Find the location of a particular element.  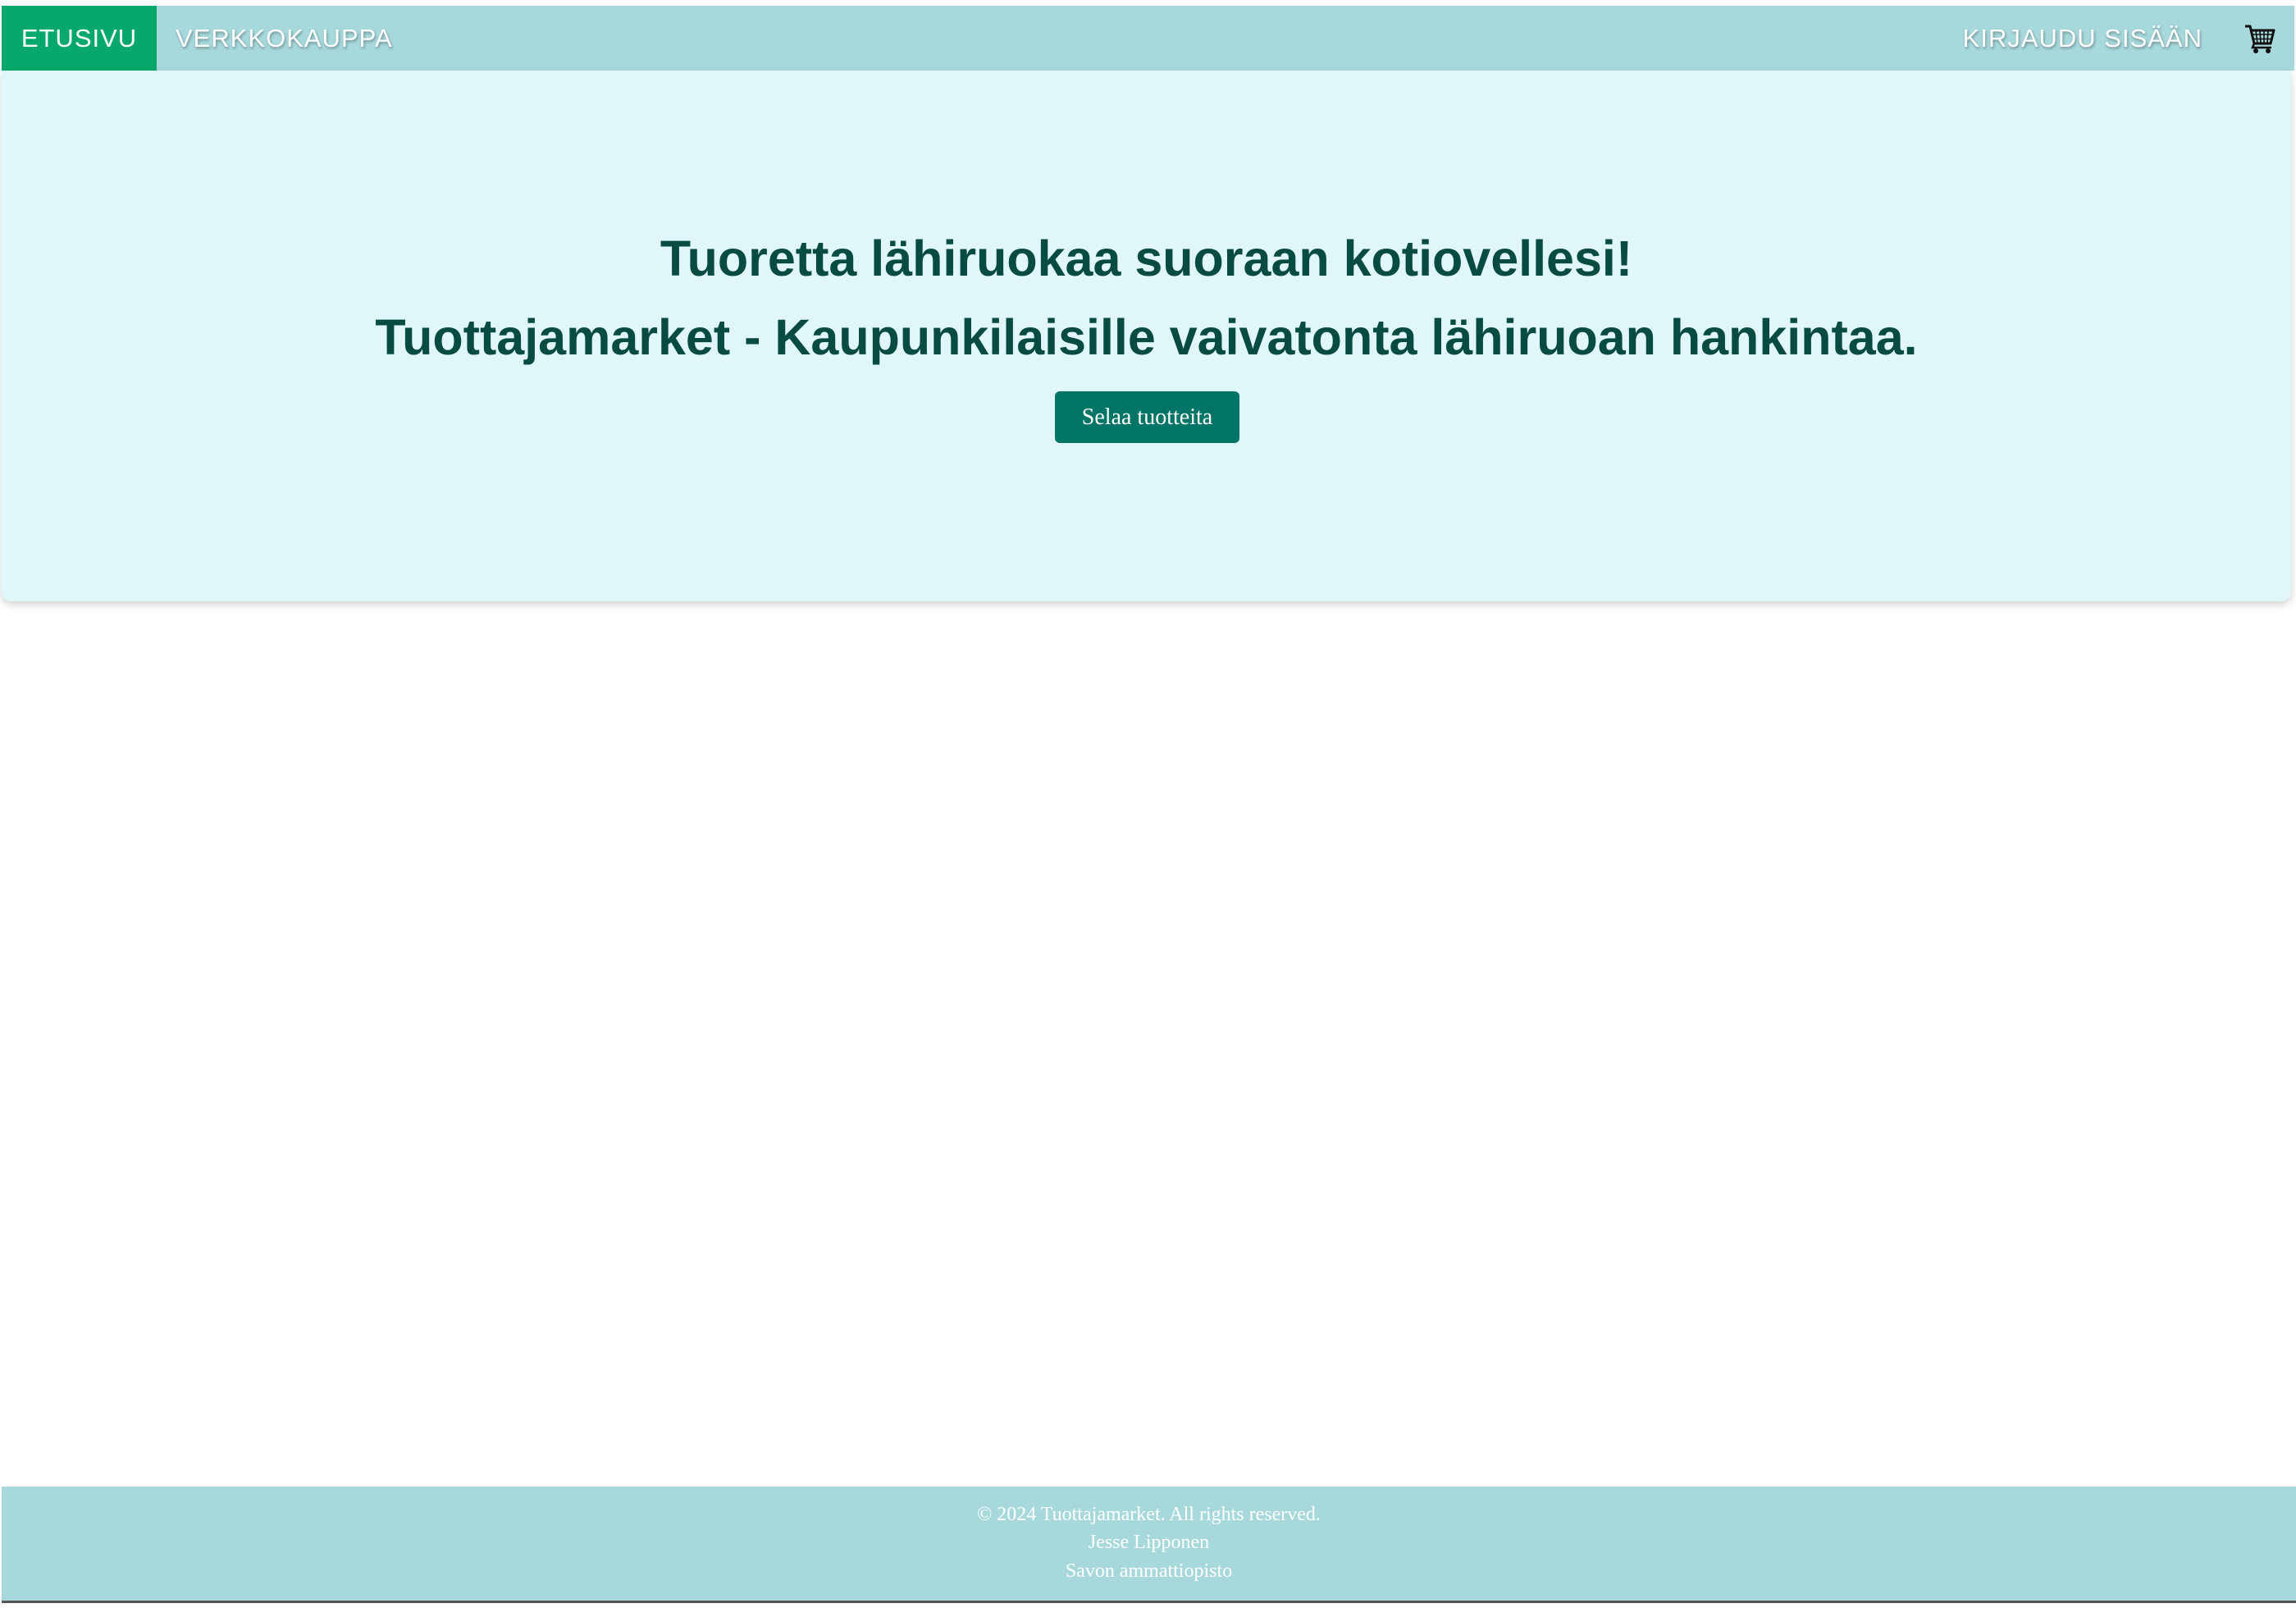

browse-products-button: Selaa tuotteita is located at coordinates (1147, 417).